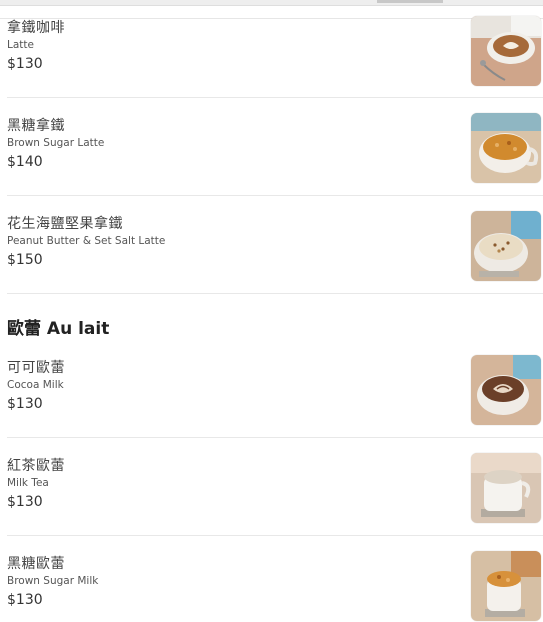 The image size is (543, 622). What do you see at coordinates (506, 488) in the screenshot?
I see `milk-tea-photo` at bounding box center [506, 488].